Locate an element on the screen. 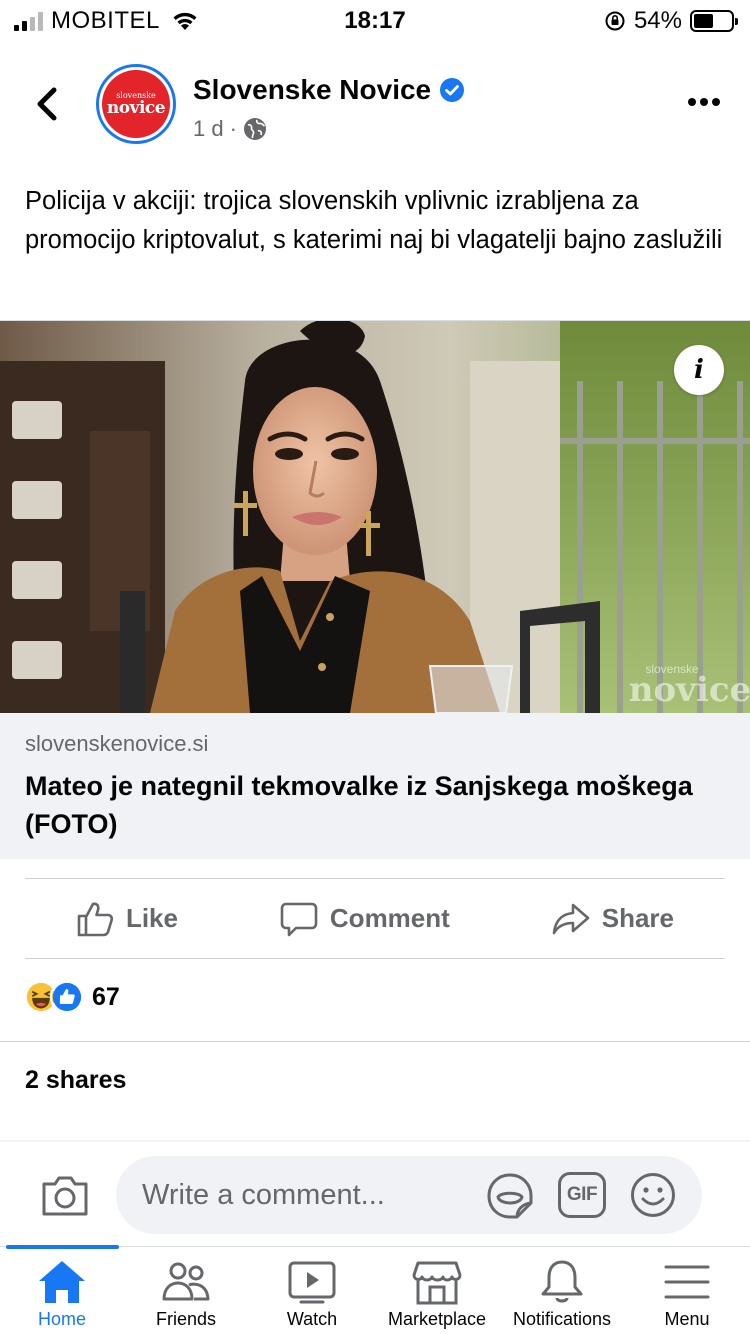  comment-composer: GIF is located at coordinates (375, 1193).